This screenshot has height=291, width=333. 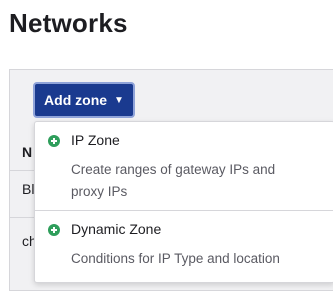 I want to click on menu-item-title: Dynamic Zone, so click(x=116, y=229).